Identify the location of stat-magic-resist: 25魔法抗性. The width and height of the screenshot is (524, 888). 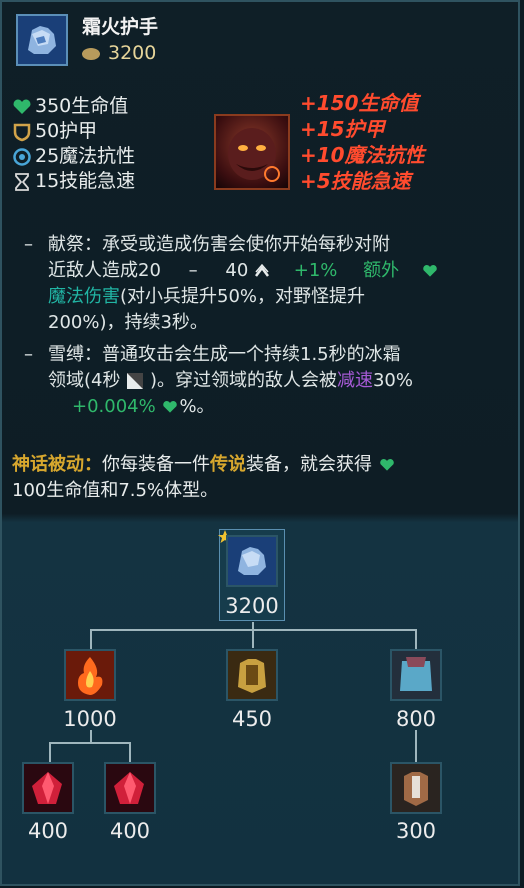
(73, 156).